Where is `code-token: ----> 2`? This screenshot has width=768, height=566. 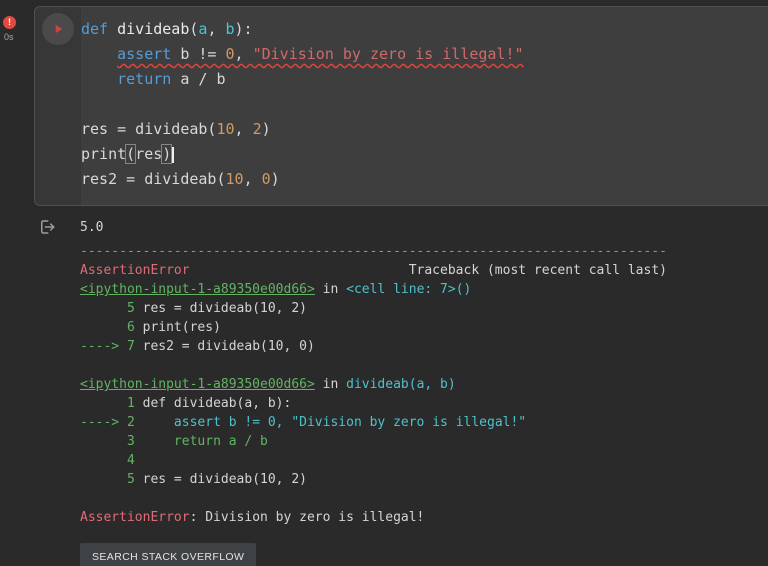 code-token: ----> 2 is located at coordinates (111, 422).